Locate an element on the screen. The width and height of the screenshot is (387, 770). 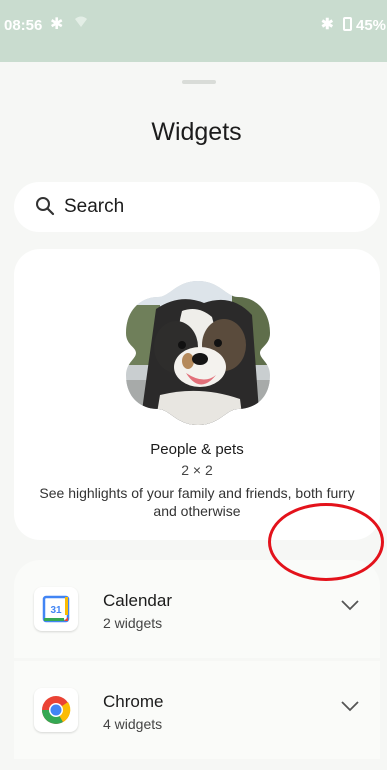
page-title: Widgets is located at coordinates (196, 132).